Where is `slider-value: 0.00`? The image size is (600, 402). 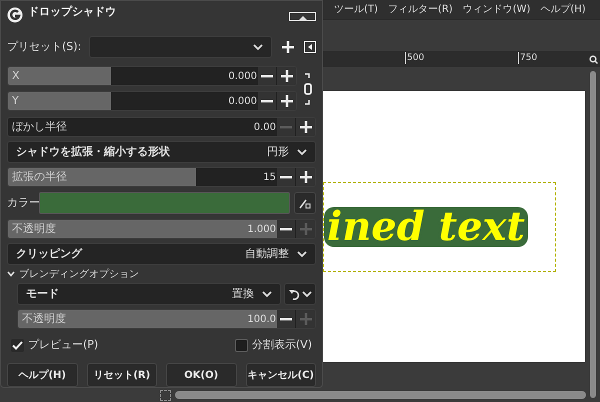 slider-value: 0.00 is located at coordinates (265, 127).